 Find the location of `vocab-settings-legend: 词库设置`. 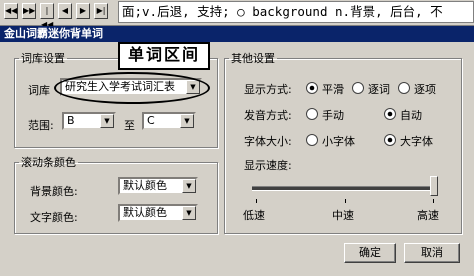

vocab-settings-legend: 词库设置 is located at coordinates (43, 58).